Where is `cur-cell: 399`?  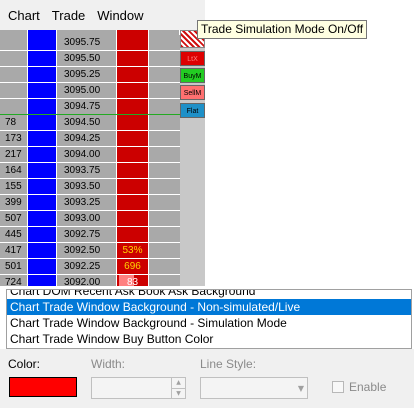 cur-cell: 399 is located at coordinates (14, 202).